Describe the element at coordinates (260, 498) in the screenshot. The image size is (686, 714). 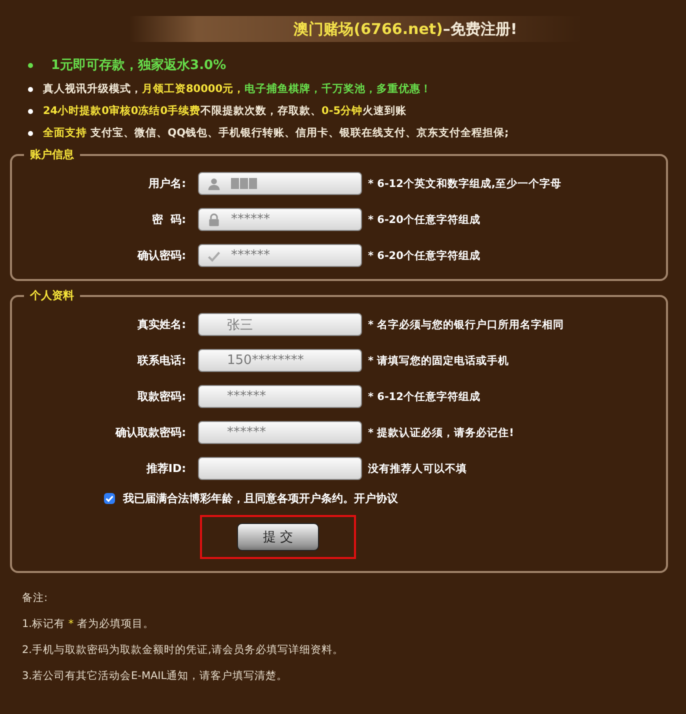
I see `agreement-text: 我已届满合法博彩年龄，且同意各项开户条约。开户协议` at that location.